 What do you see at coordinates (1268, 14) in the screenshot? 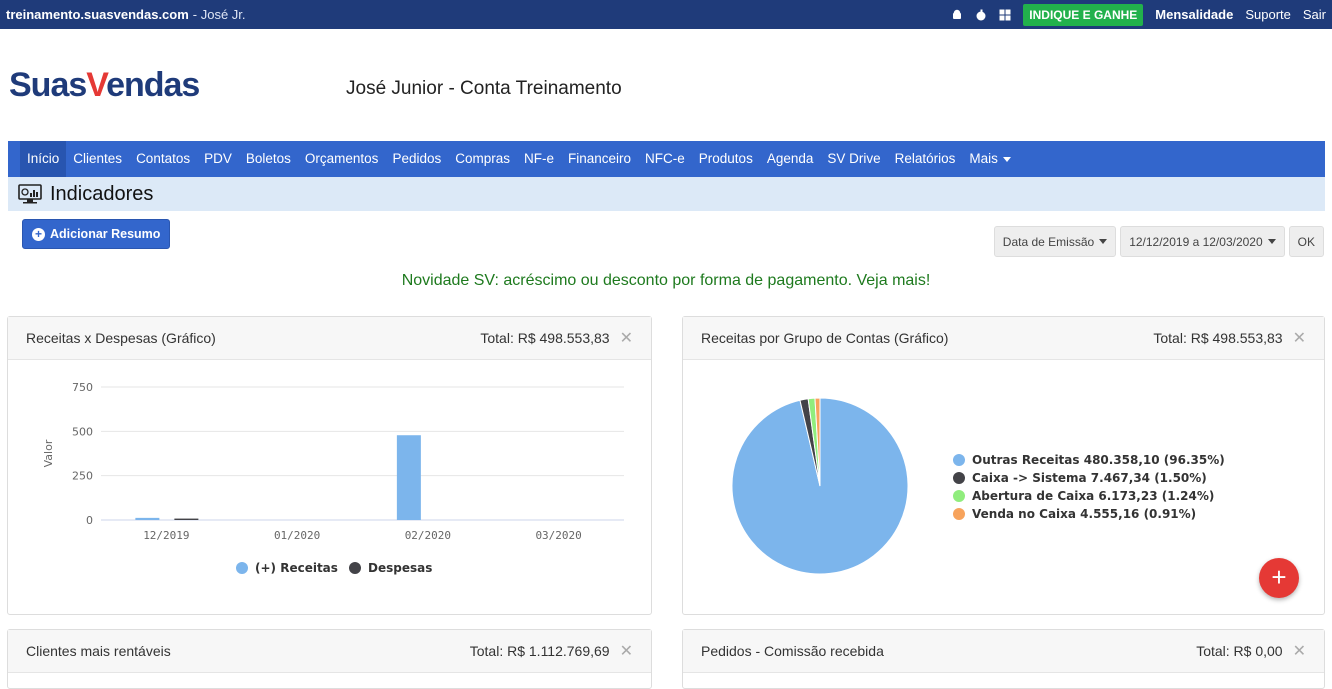
I see `suporte-link: Suporte` at bounding box center [1268, 14].